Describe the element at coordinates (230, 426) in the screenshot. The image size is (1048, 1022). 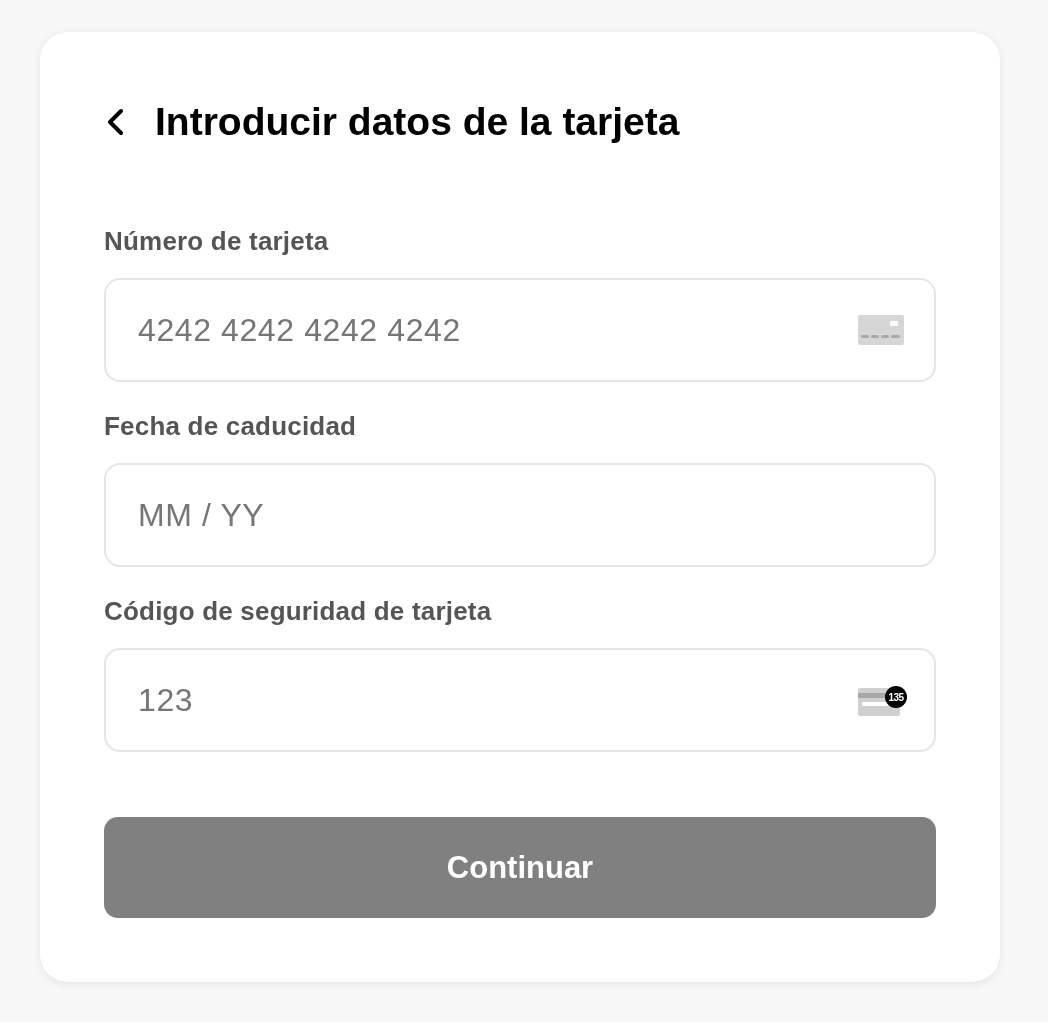
I see `field-label: Fecha de caducidad` at that location.